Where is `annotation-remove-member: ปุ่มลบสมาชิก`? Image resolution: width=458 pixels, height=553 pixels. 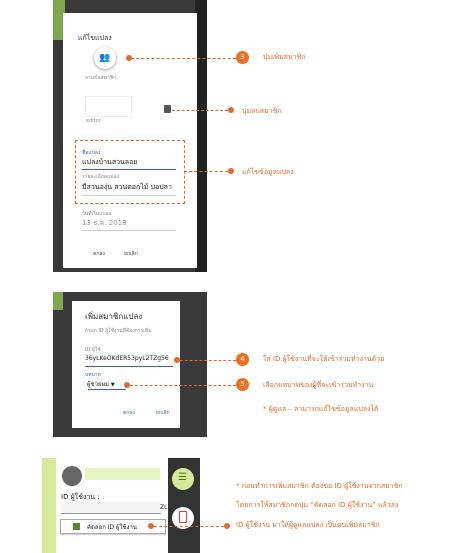 annotation-remove-member: ปุ่มลบสมาชิก is located at coordinates (262, 111).